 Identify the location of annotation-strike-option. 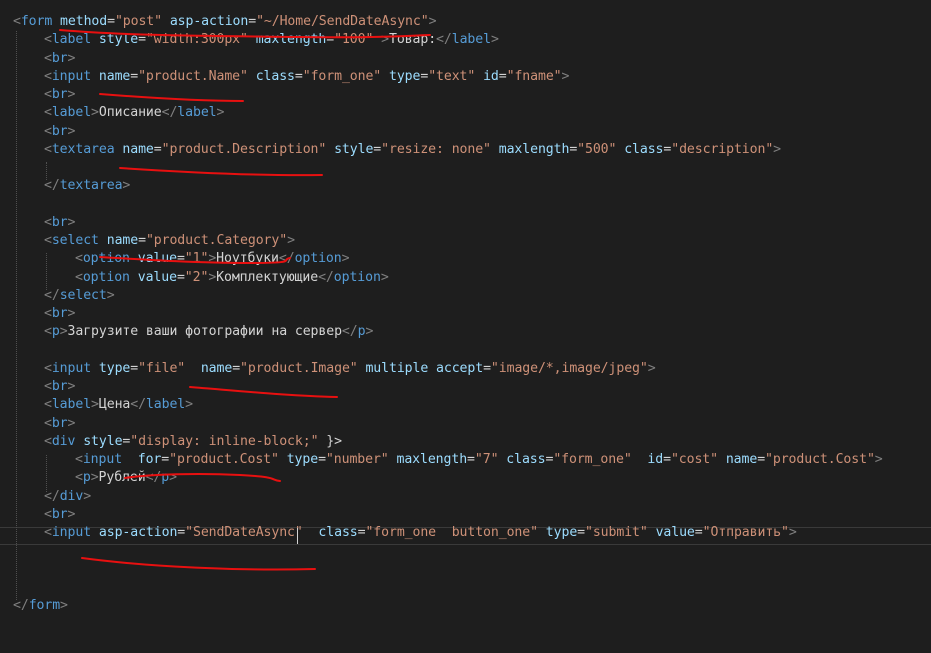
(195, 260).